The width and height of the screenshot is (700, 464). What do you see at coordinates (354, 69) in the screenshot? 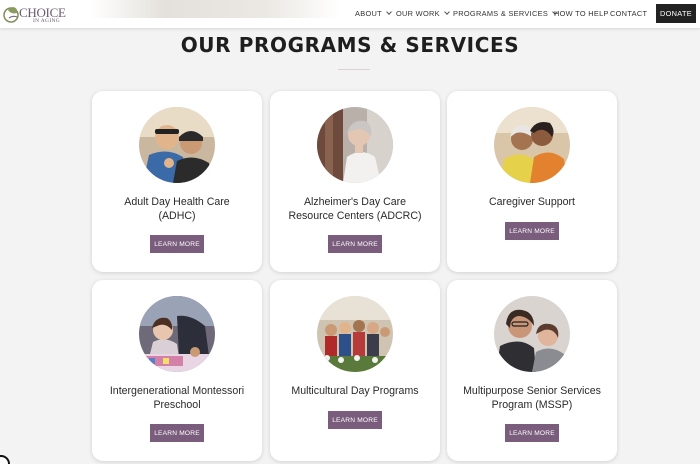
I see `title-divider` at bounding box center [354, 69].